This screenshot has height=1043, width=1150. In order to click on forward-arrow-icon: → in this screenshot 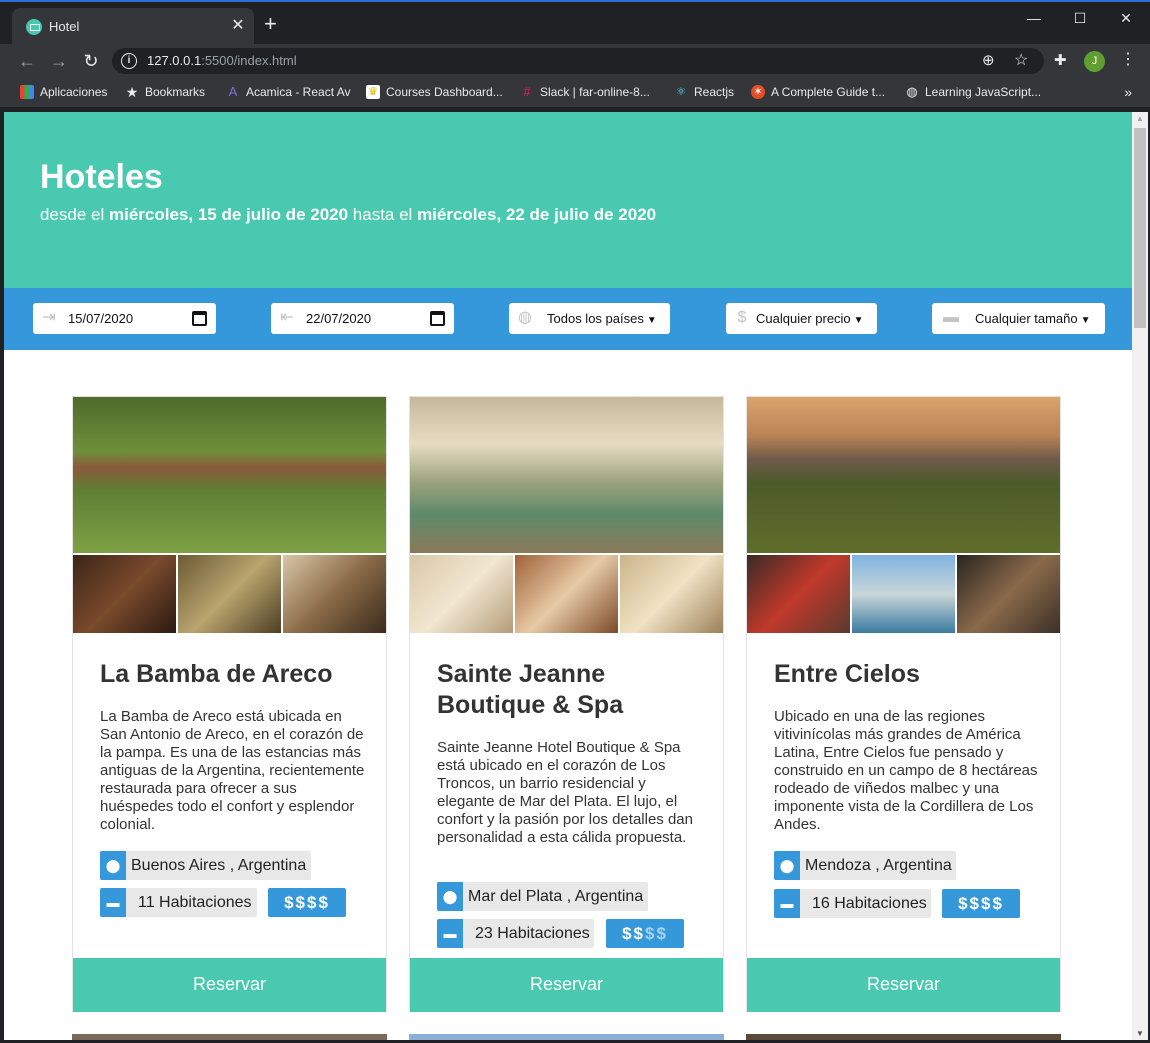, I will do `click(59, 61)`.